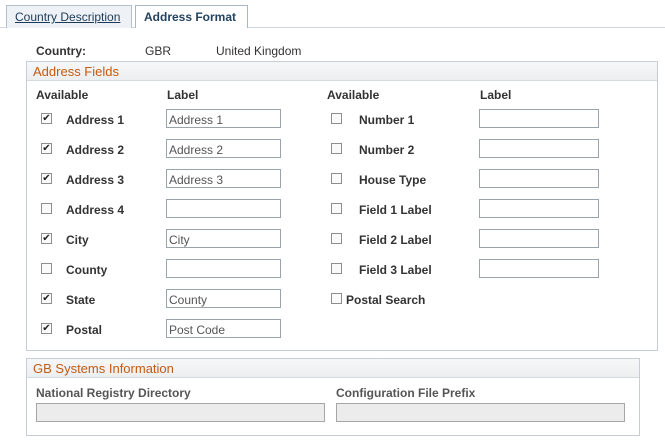  Describe the element at coordinates (180, 412) in the screenshot. I see `national-registry-field` at that location.